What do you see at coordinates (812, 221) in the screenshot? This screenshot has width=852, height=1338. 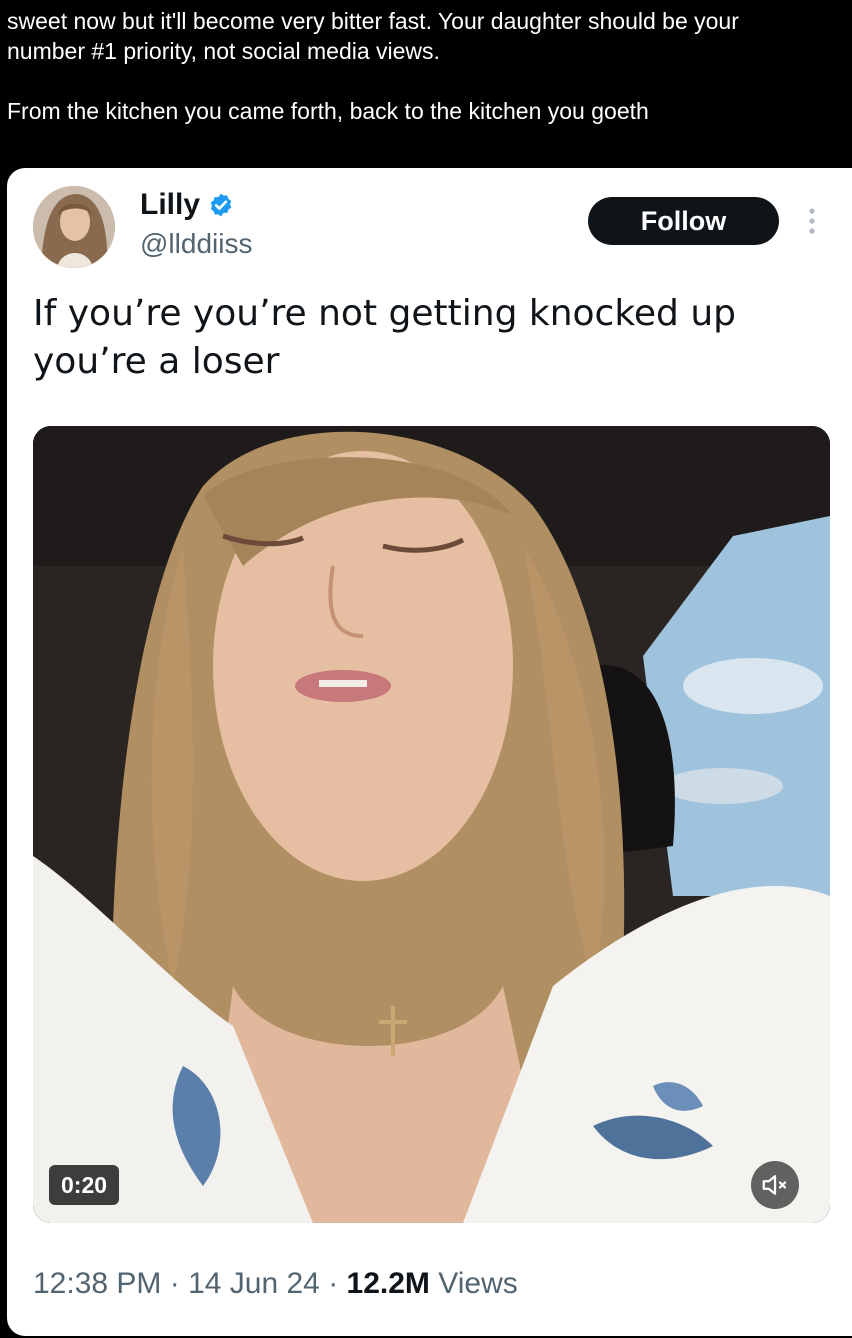 I see `more-options-icon` at bounding box center [812, 221].